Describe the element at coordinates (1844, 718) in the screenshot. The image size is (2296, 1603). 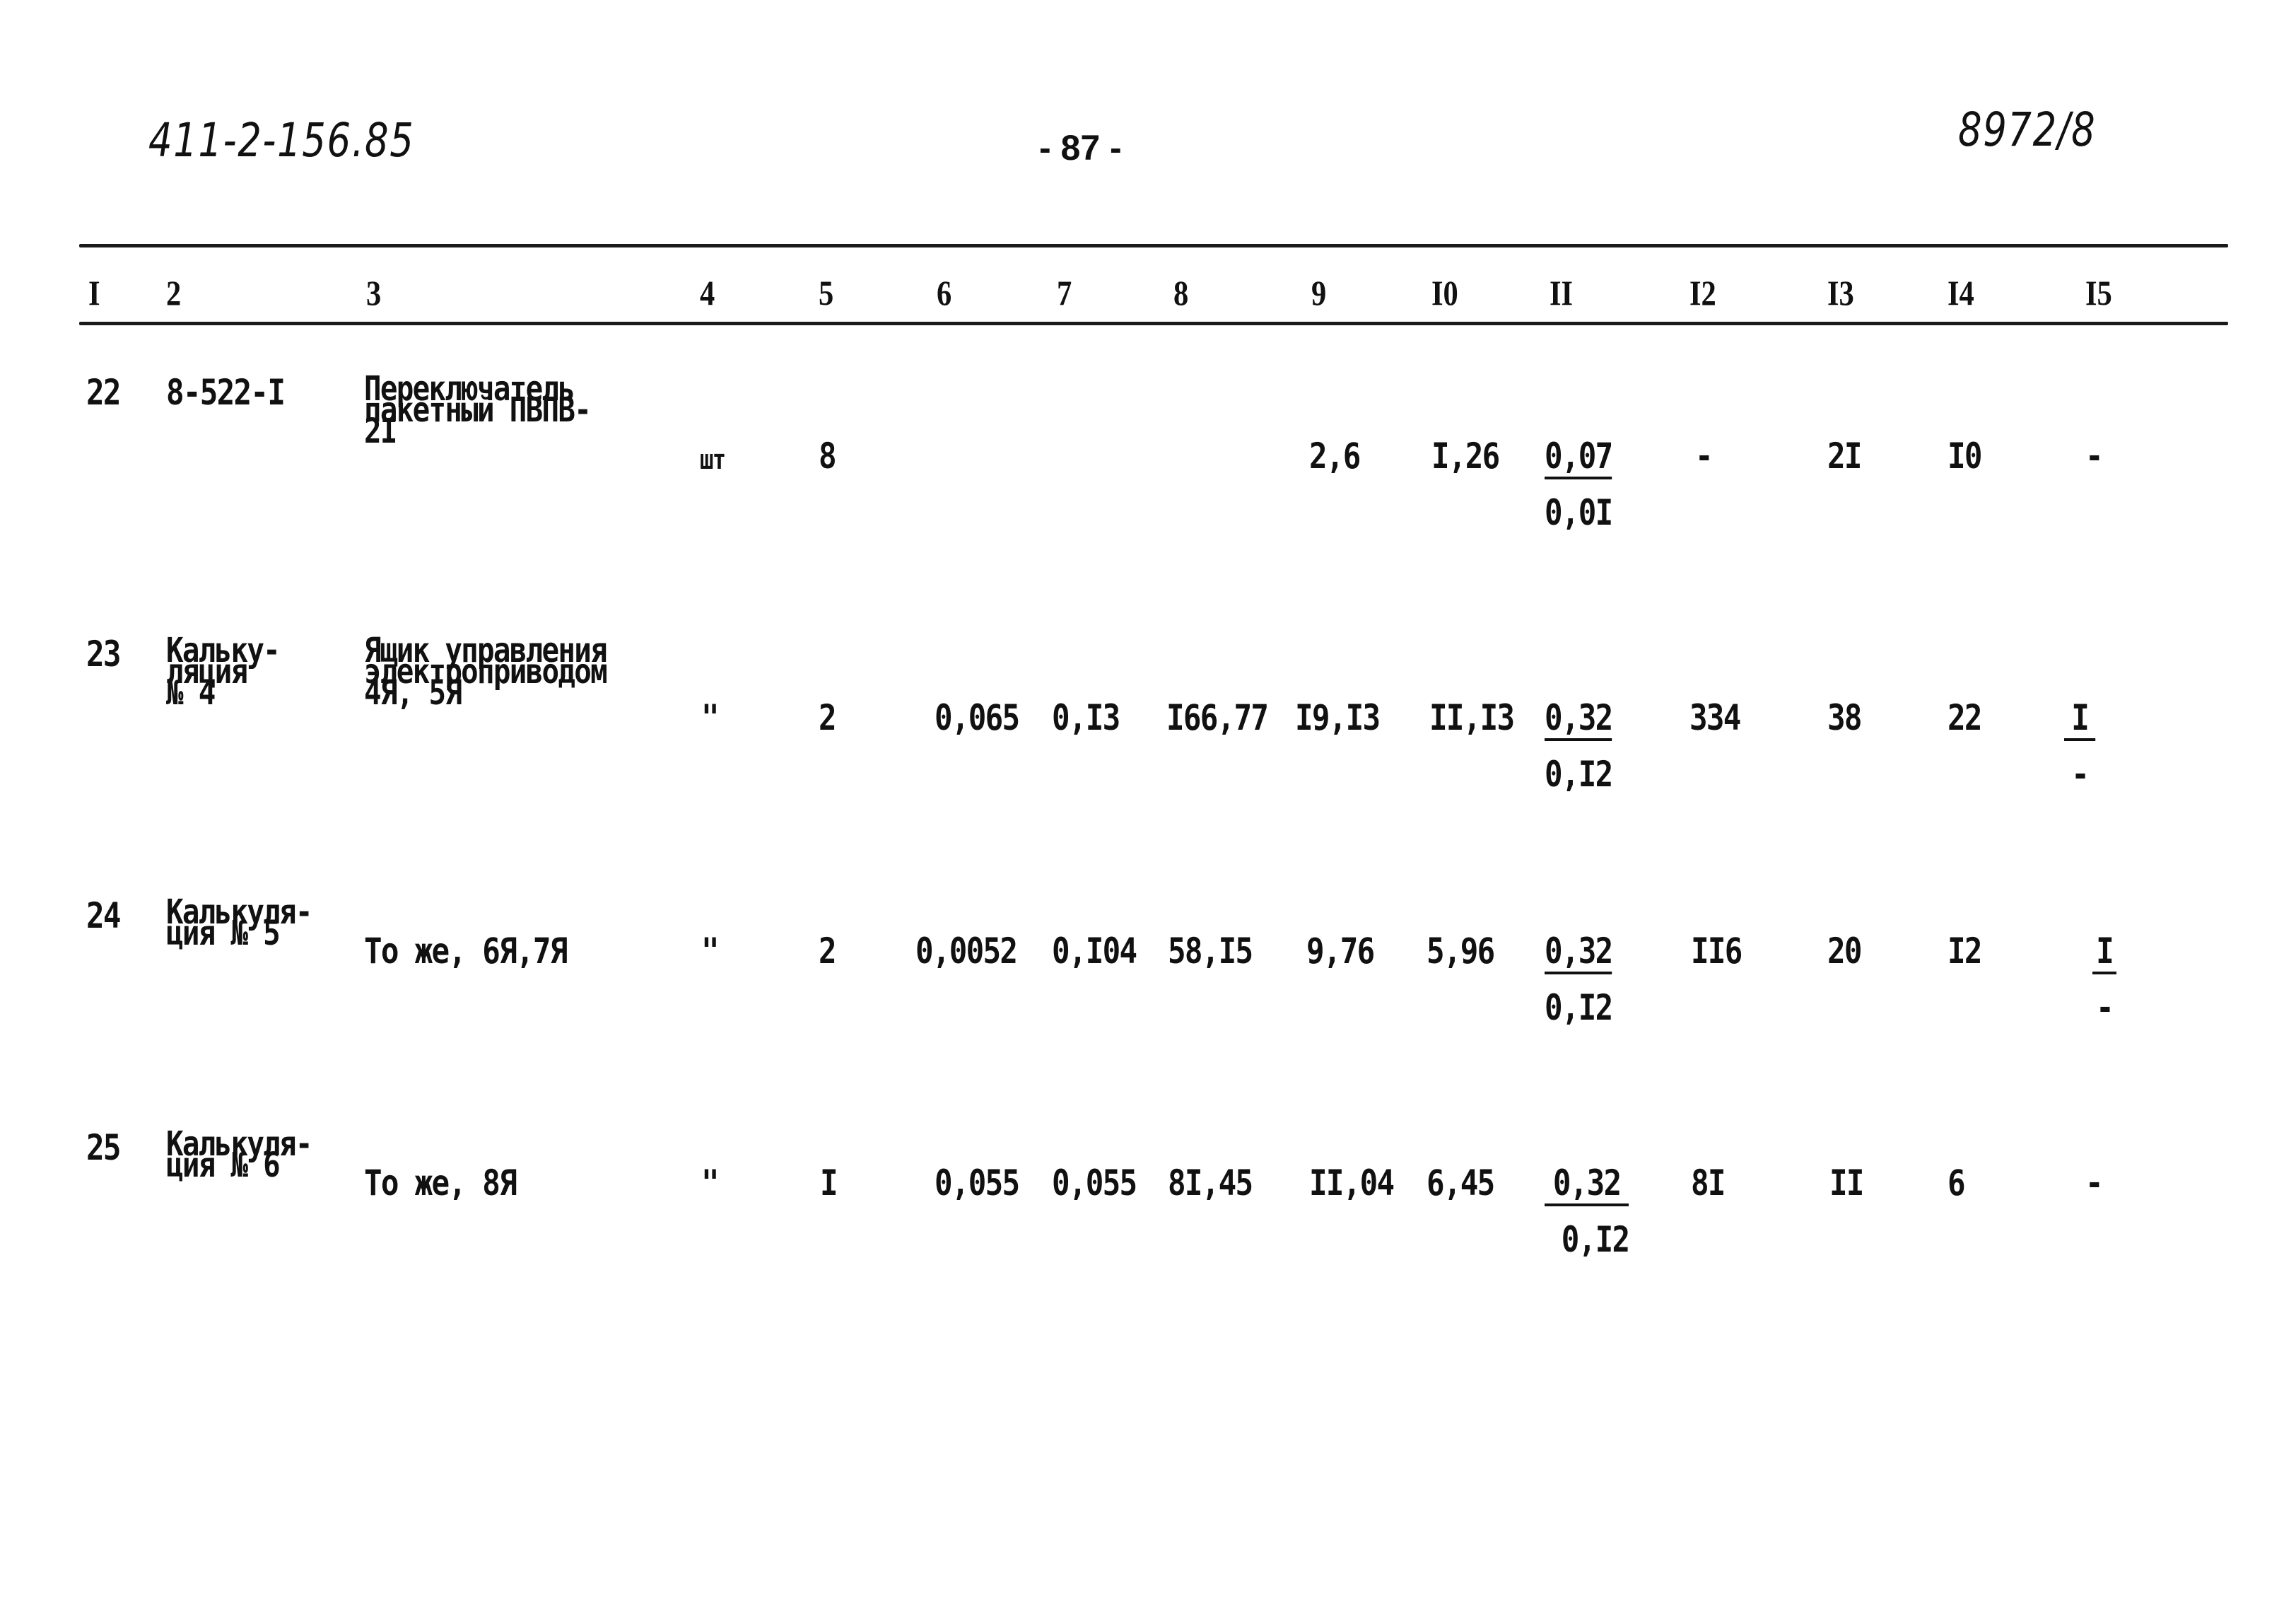
I see `col13-value: 38` at that location.